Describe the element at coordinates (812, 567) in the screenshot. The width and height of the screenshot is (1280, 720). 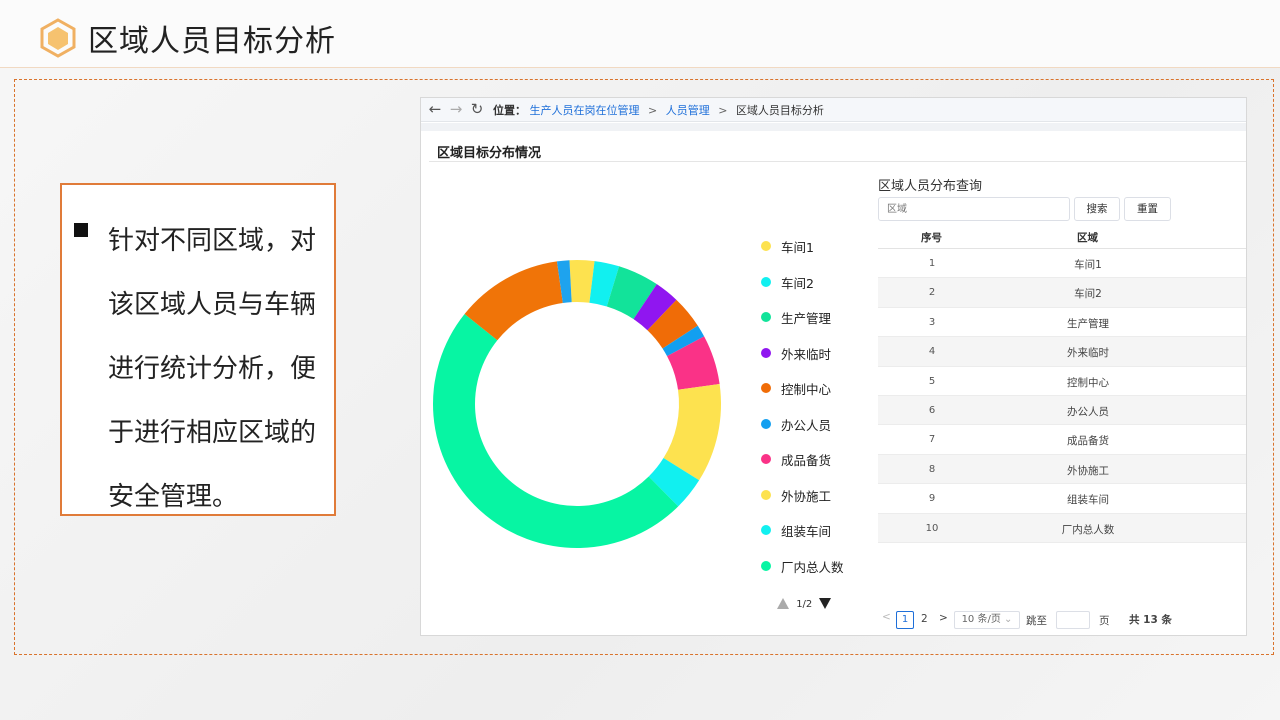
I see `legend-label: 厂内总人数` at that location.